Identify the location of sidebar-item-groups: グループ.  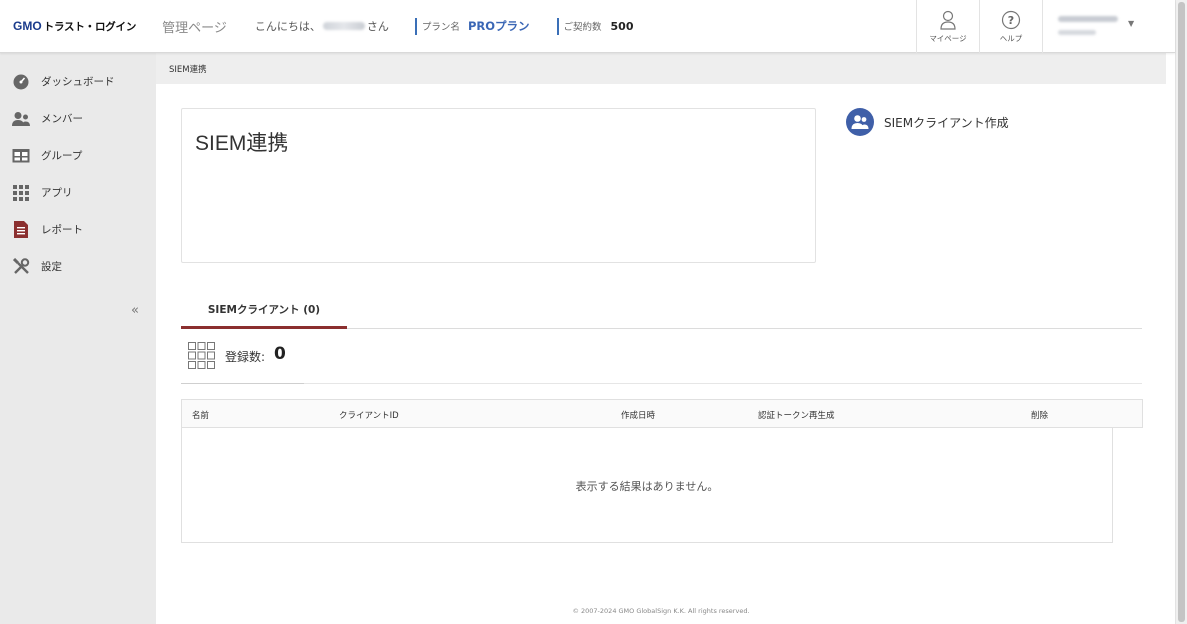
(78, 155).